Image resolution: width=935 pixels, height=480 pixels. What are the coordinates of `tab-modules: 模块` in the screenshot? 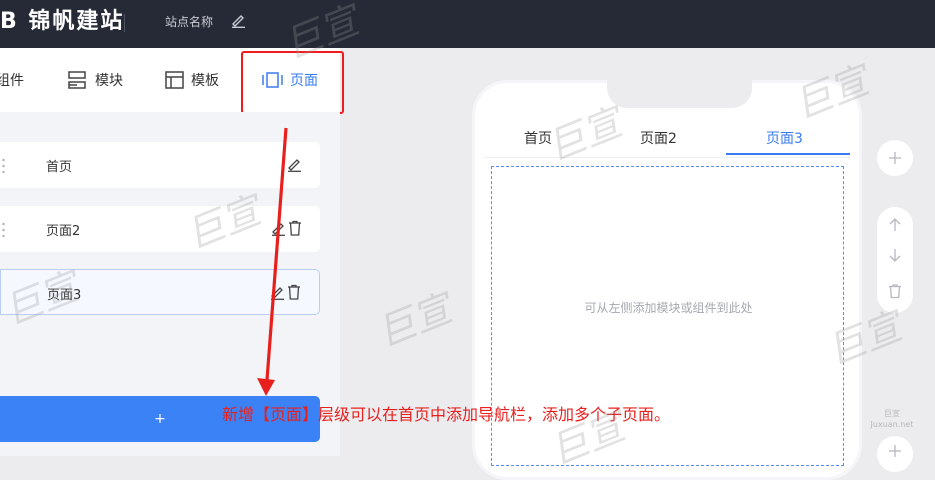 It's located at (95, 80).